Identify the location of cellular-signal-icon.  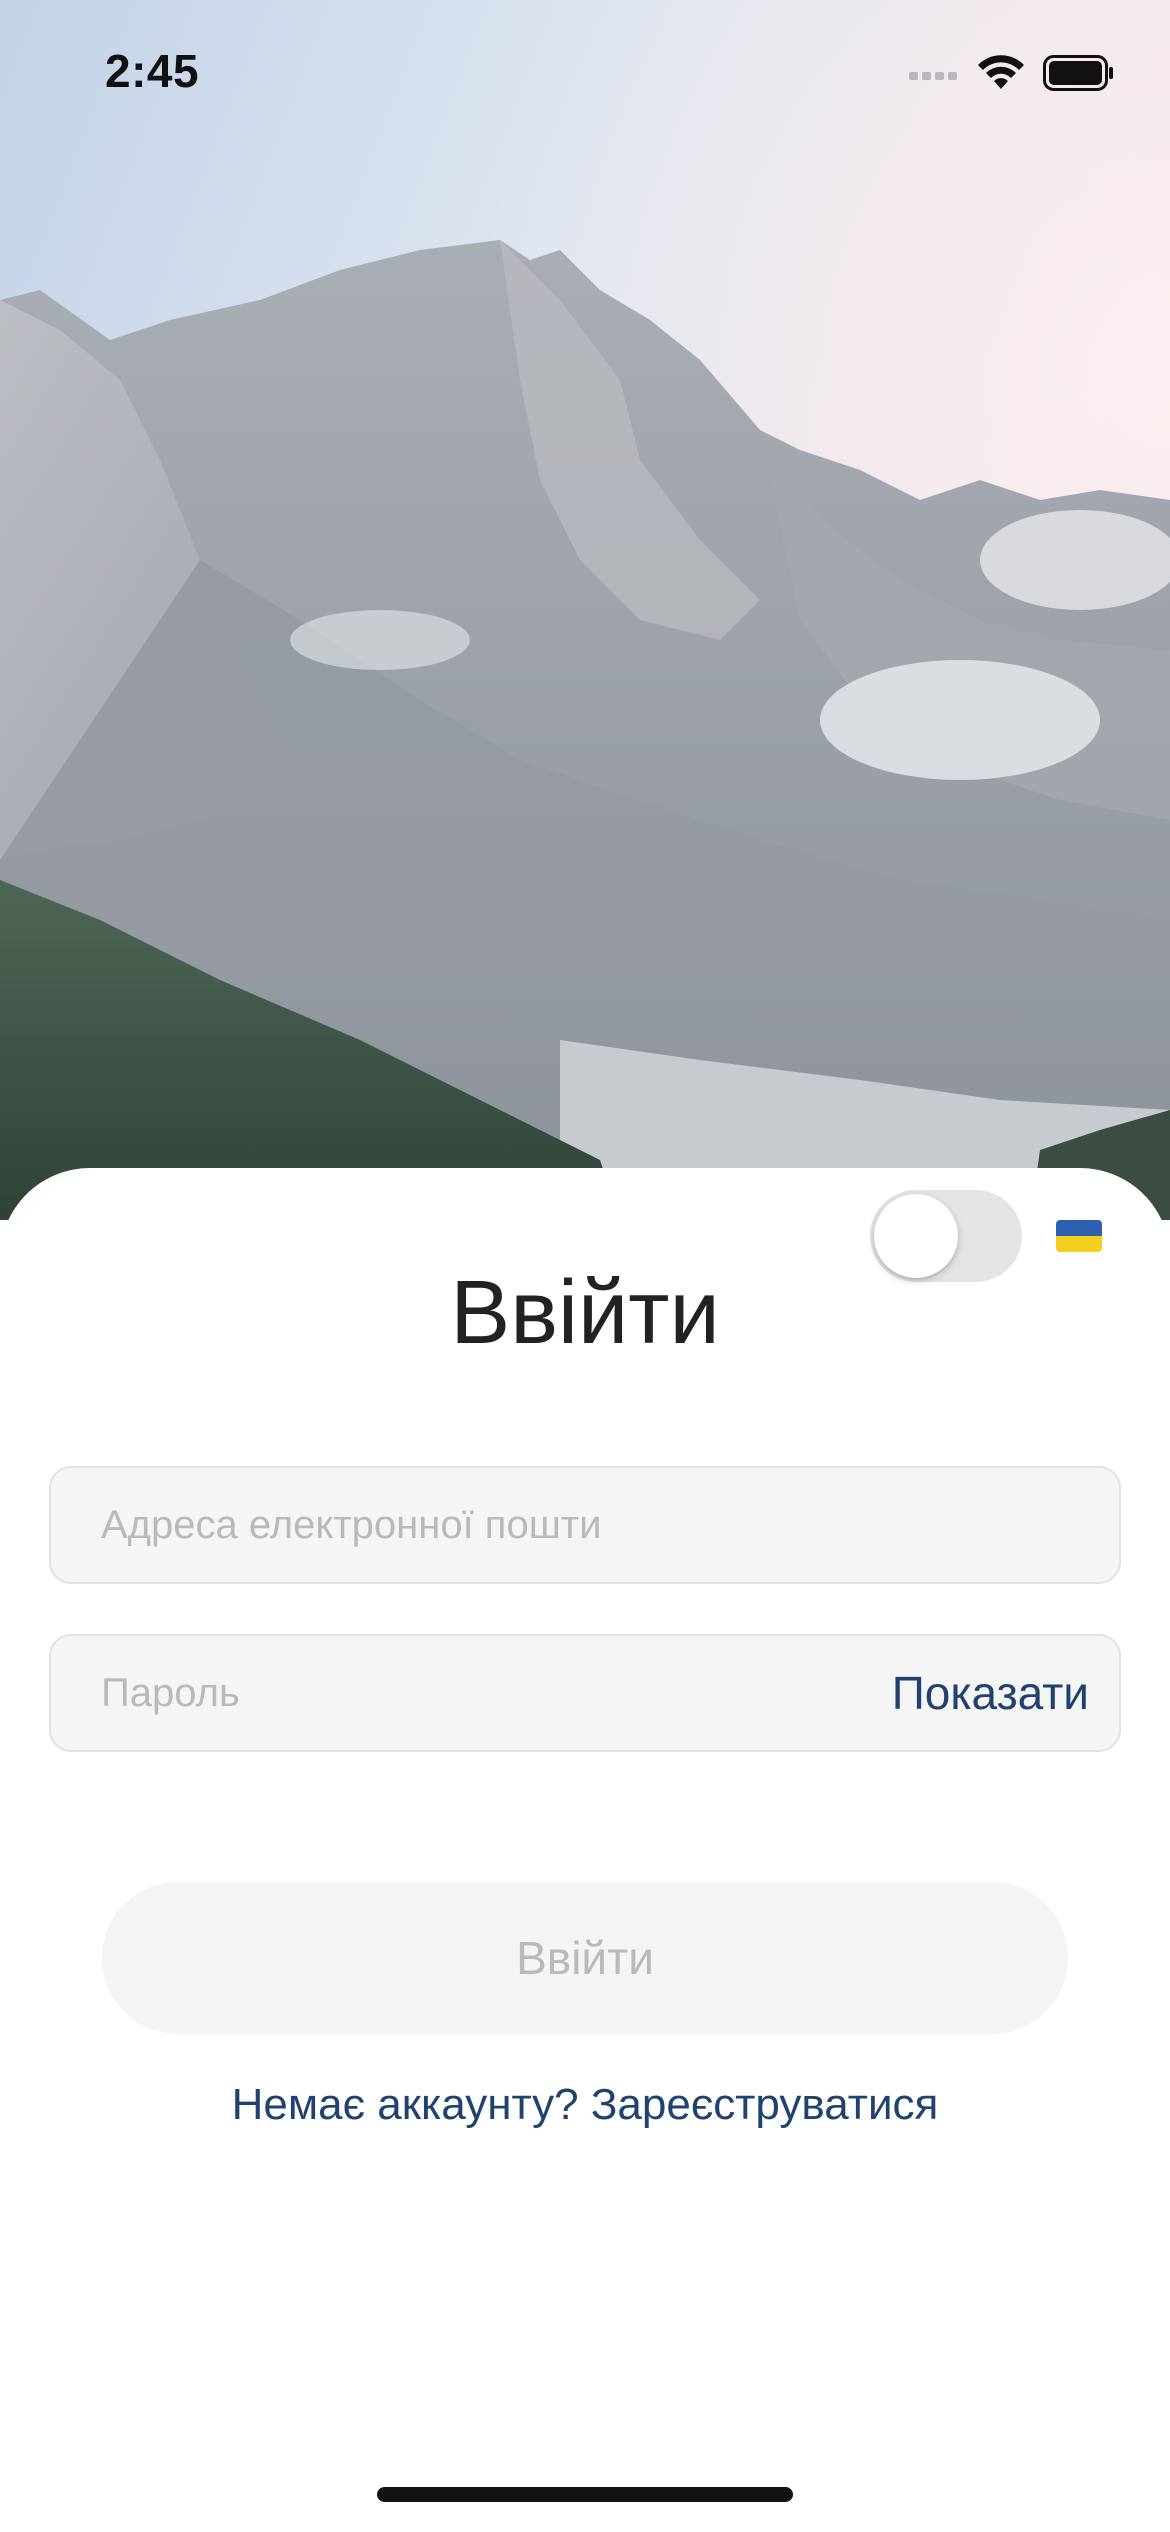
(934, 75).